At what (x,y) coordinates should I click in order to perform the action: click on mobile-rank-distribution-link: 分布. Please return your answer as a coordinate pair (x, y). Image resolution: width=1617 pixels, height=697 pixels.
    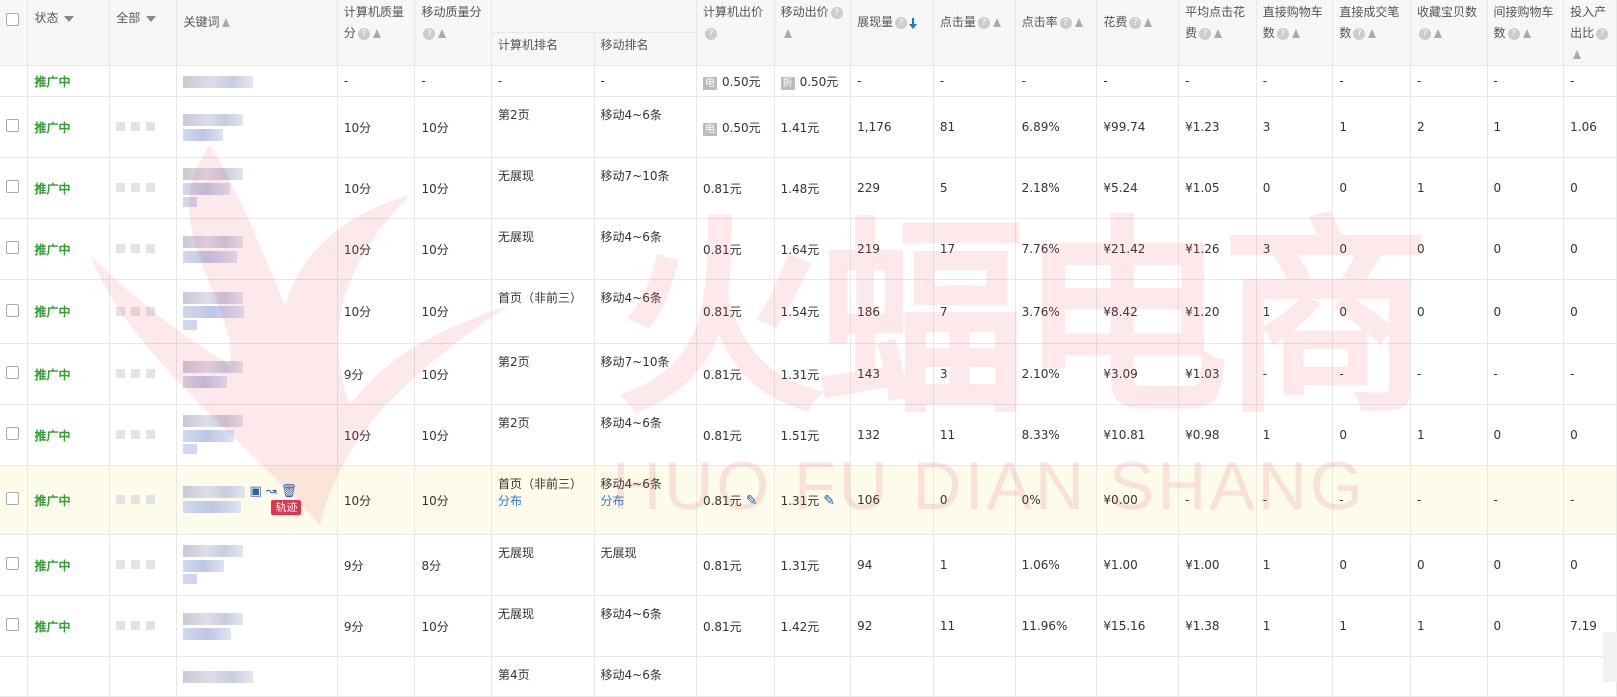
    Looking at the image, I should click on (645, 501).